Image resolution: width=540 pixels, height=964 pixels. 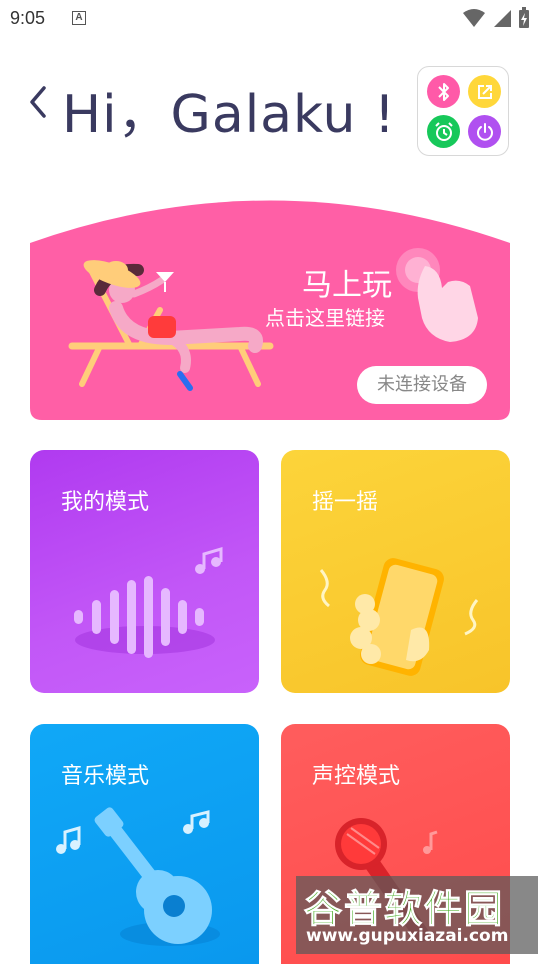 I want to click on power-button, so click(x=484, y=131).